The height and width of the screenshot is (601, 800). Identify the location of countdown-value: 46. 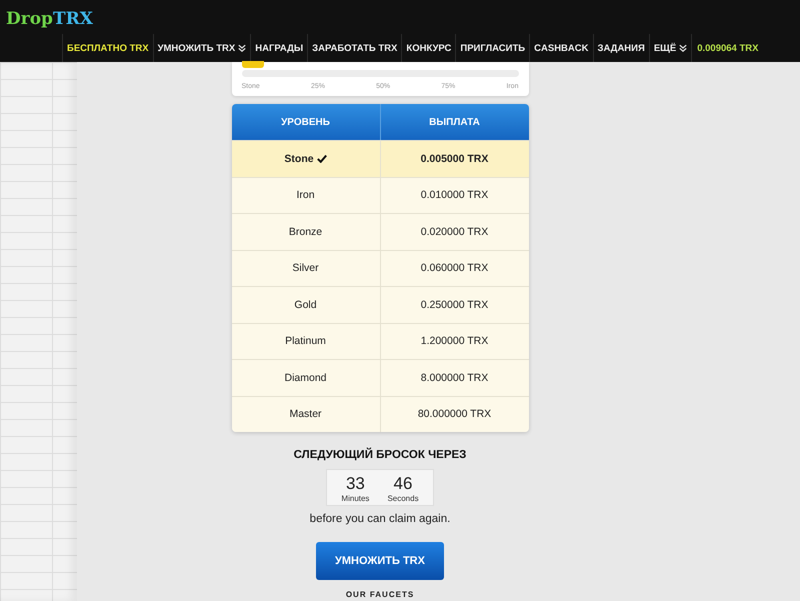
(403, 484).